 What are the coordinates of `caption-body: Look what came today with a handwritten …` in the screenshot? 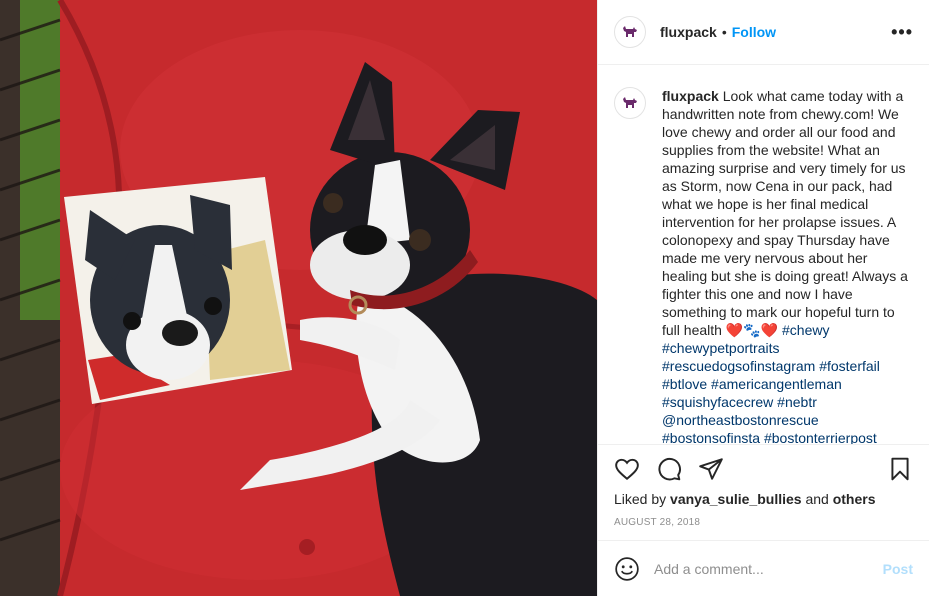 It's located at (785, 213).